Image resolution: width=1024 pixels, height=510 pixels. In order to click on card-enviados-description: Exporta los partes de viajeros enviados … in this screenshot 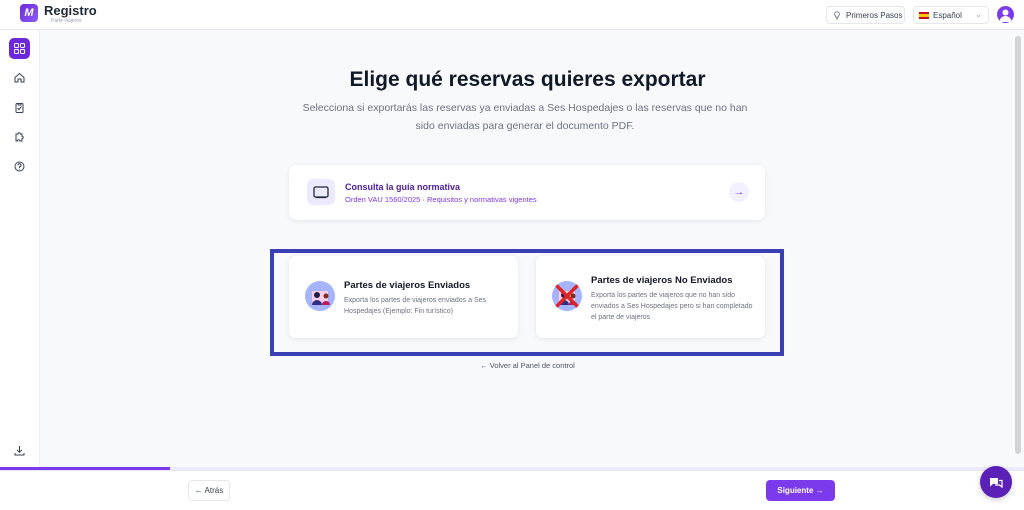, I will do `click(415, 306)`.